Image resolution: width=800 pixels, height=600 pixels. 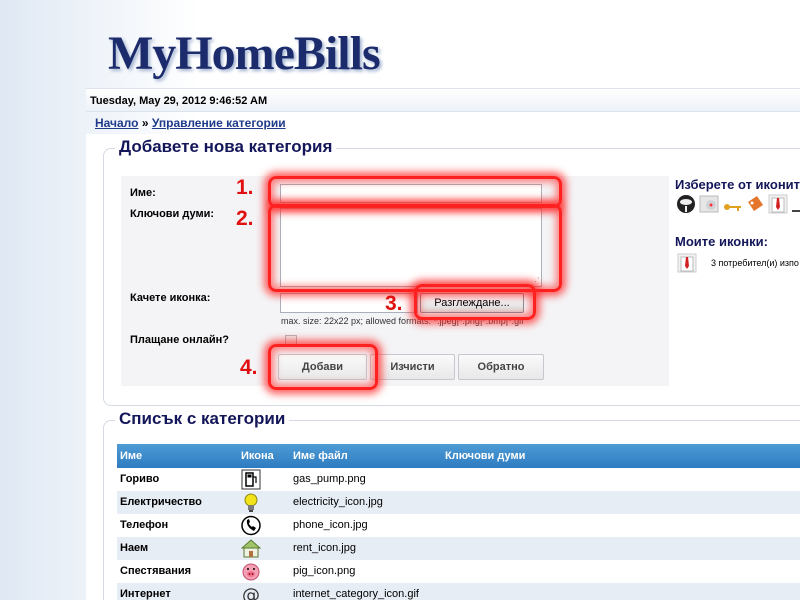 What do you see at coordinates (411, 247) in the screenshot?
I see `keywords-textarea: ⋰` at bounding box center [411, 247].